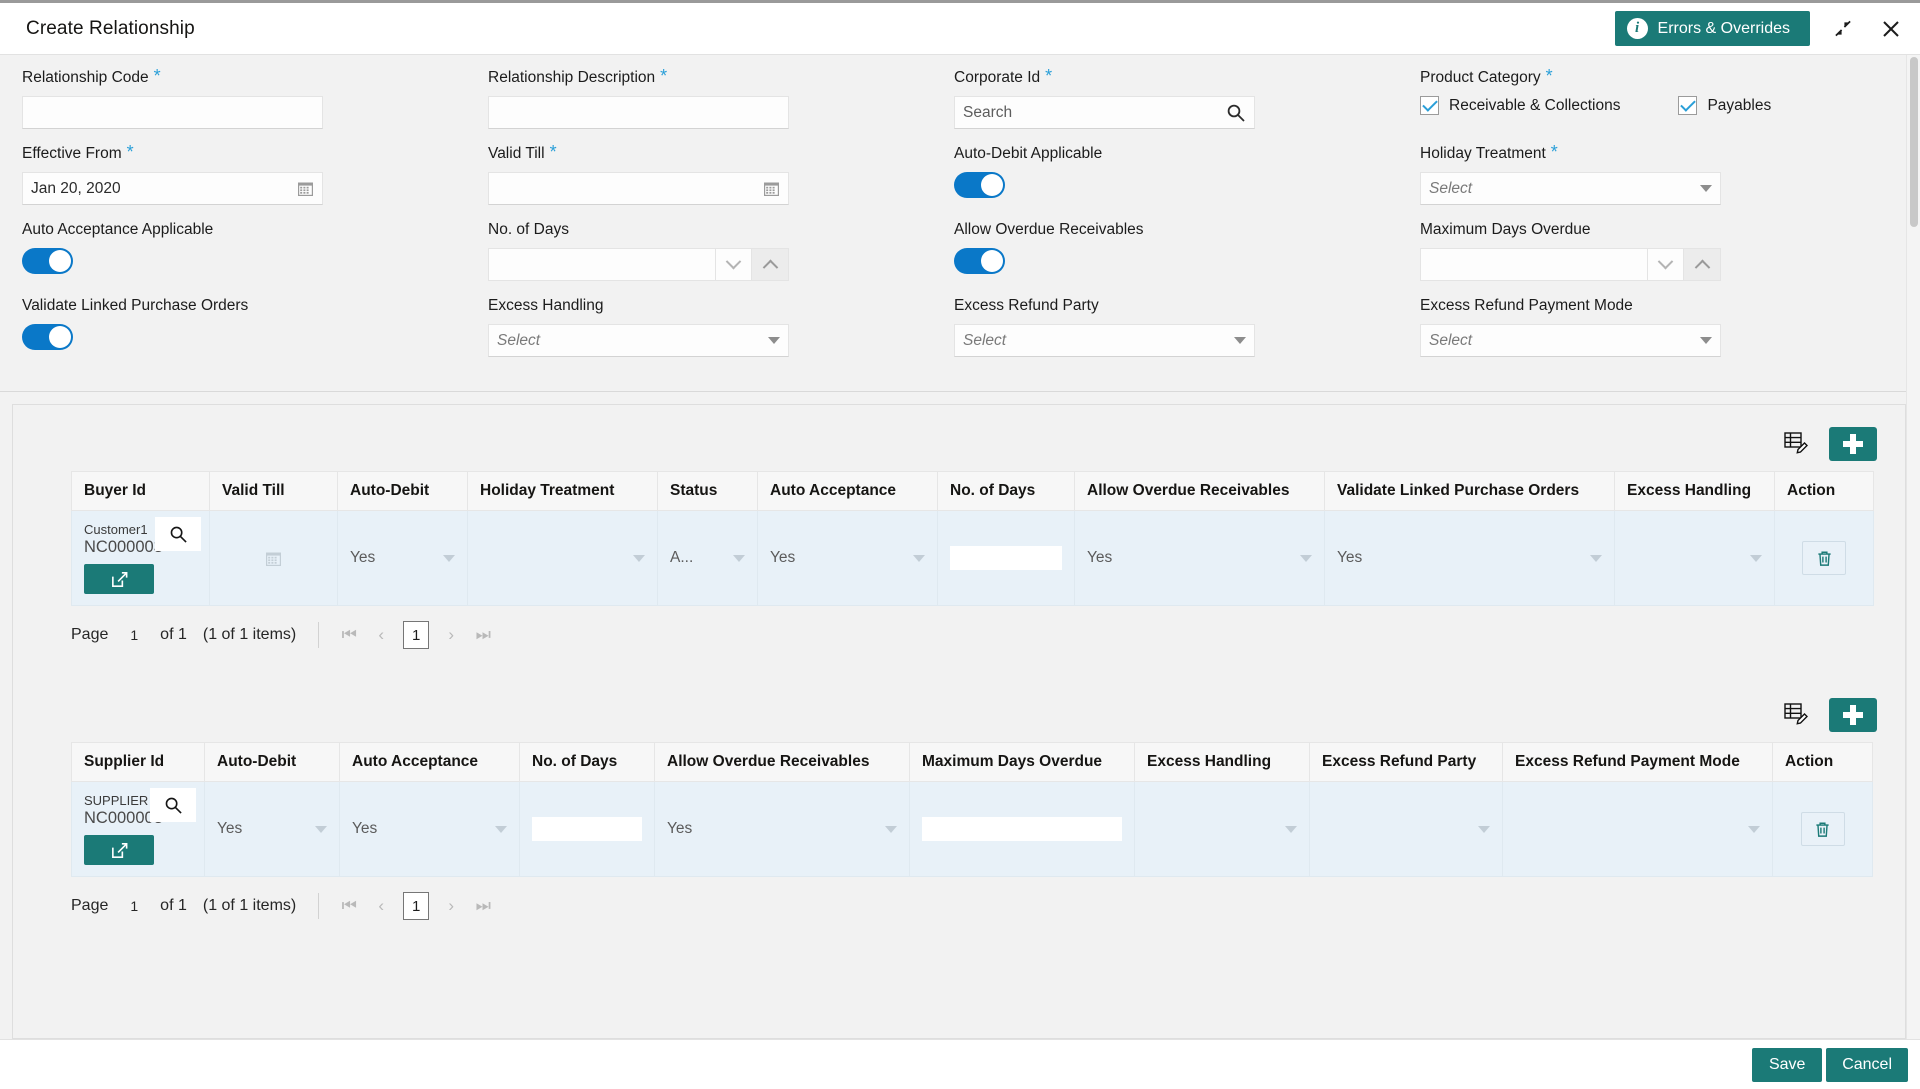 The height and width of the screenshot is (1089, 1920). Describe the element at coordinates (1853, 715) in the screenshot. I see `add-supplier-button` at that location.